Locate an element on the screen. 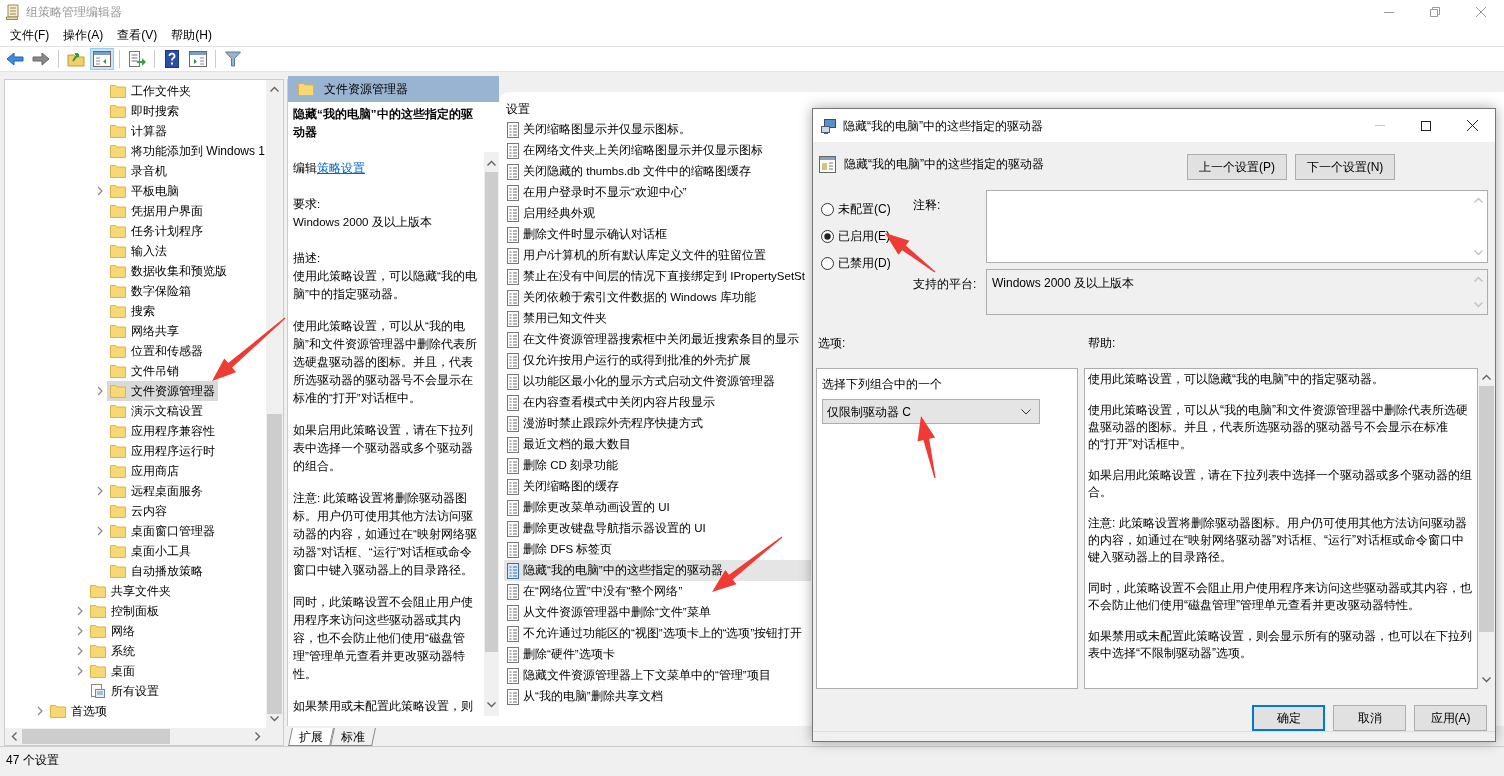 The image size is (1504, 776). setting-item: 在内容查看模式中关闭内容片段显示 is located at coordinates (657, 402).